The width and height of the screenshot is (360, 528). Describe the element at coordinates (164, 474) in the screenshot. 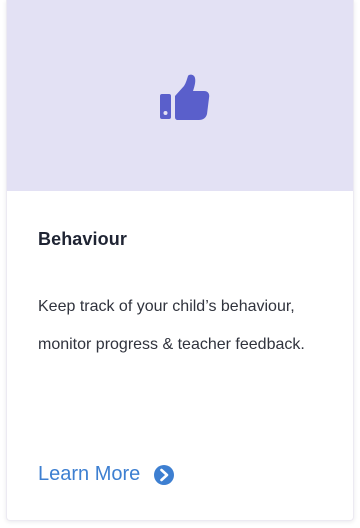

I see `chevron-right-circle-icon` at that location.